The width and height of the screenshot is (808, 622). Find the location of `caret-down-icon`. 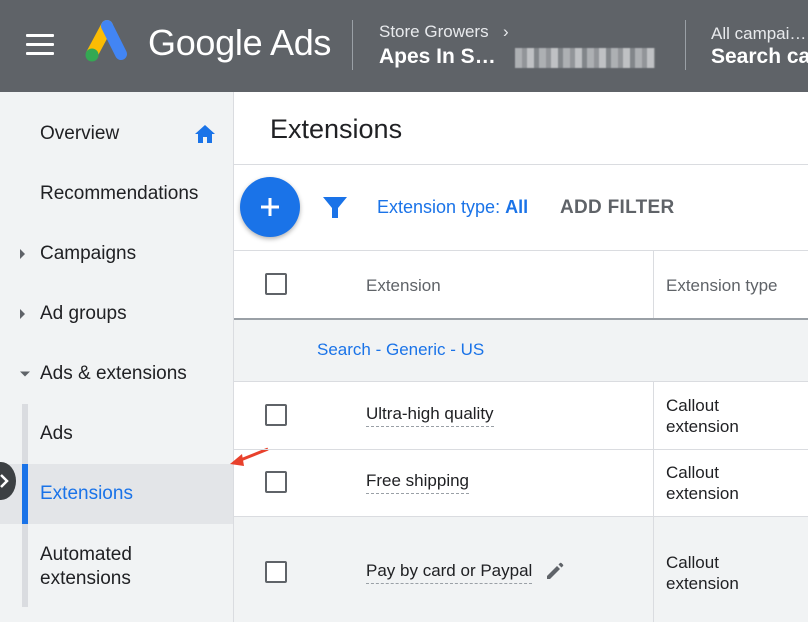

caret-down-icon is located at coordinates (25, 374).